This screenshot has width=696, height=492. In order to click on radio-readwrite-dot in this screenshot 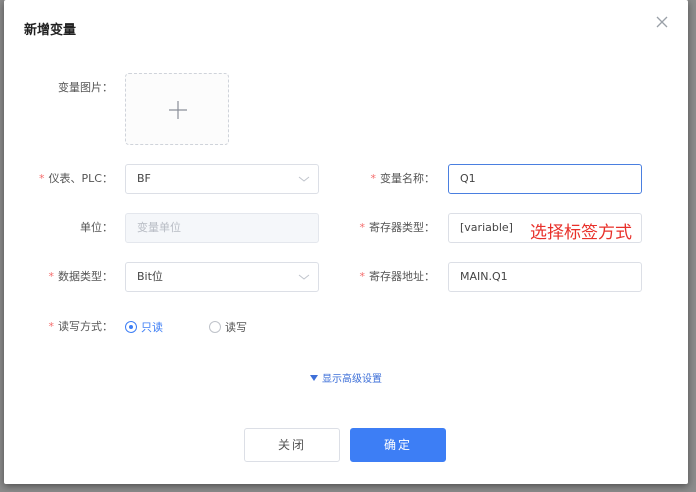, I will do `click(215, 327)`.